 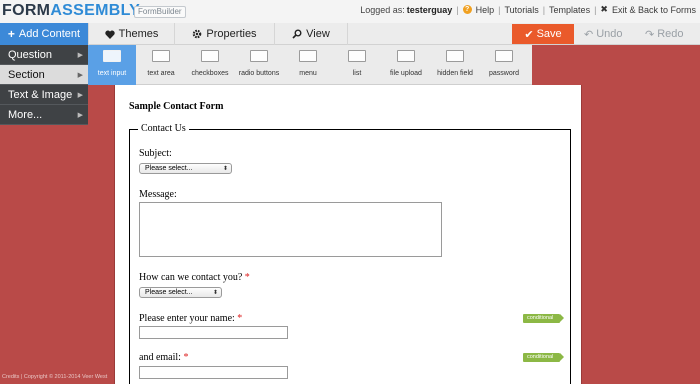 What do you see at coordinates (382, 9) in the screenshot?
I see `logged-as-label: Logged as:` at bounding box center [382, 9].